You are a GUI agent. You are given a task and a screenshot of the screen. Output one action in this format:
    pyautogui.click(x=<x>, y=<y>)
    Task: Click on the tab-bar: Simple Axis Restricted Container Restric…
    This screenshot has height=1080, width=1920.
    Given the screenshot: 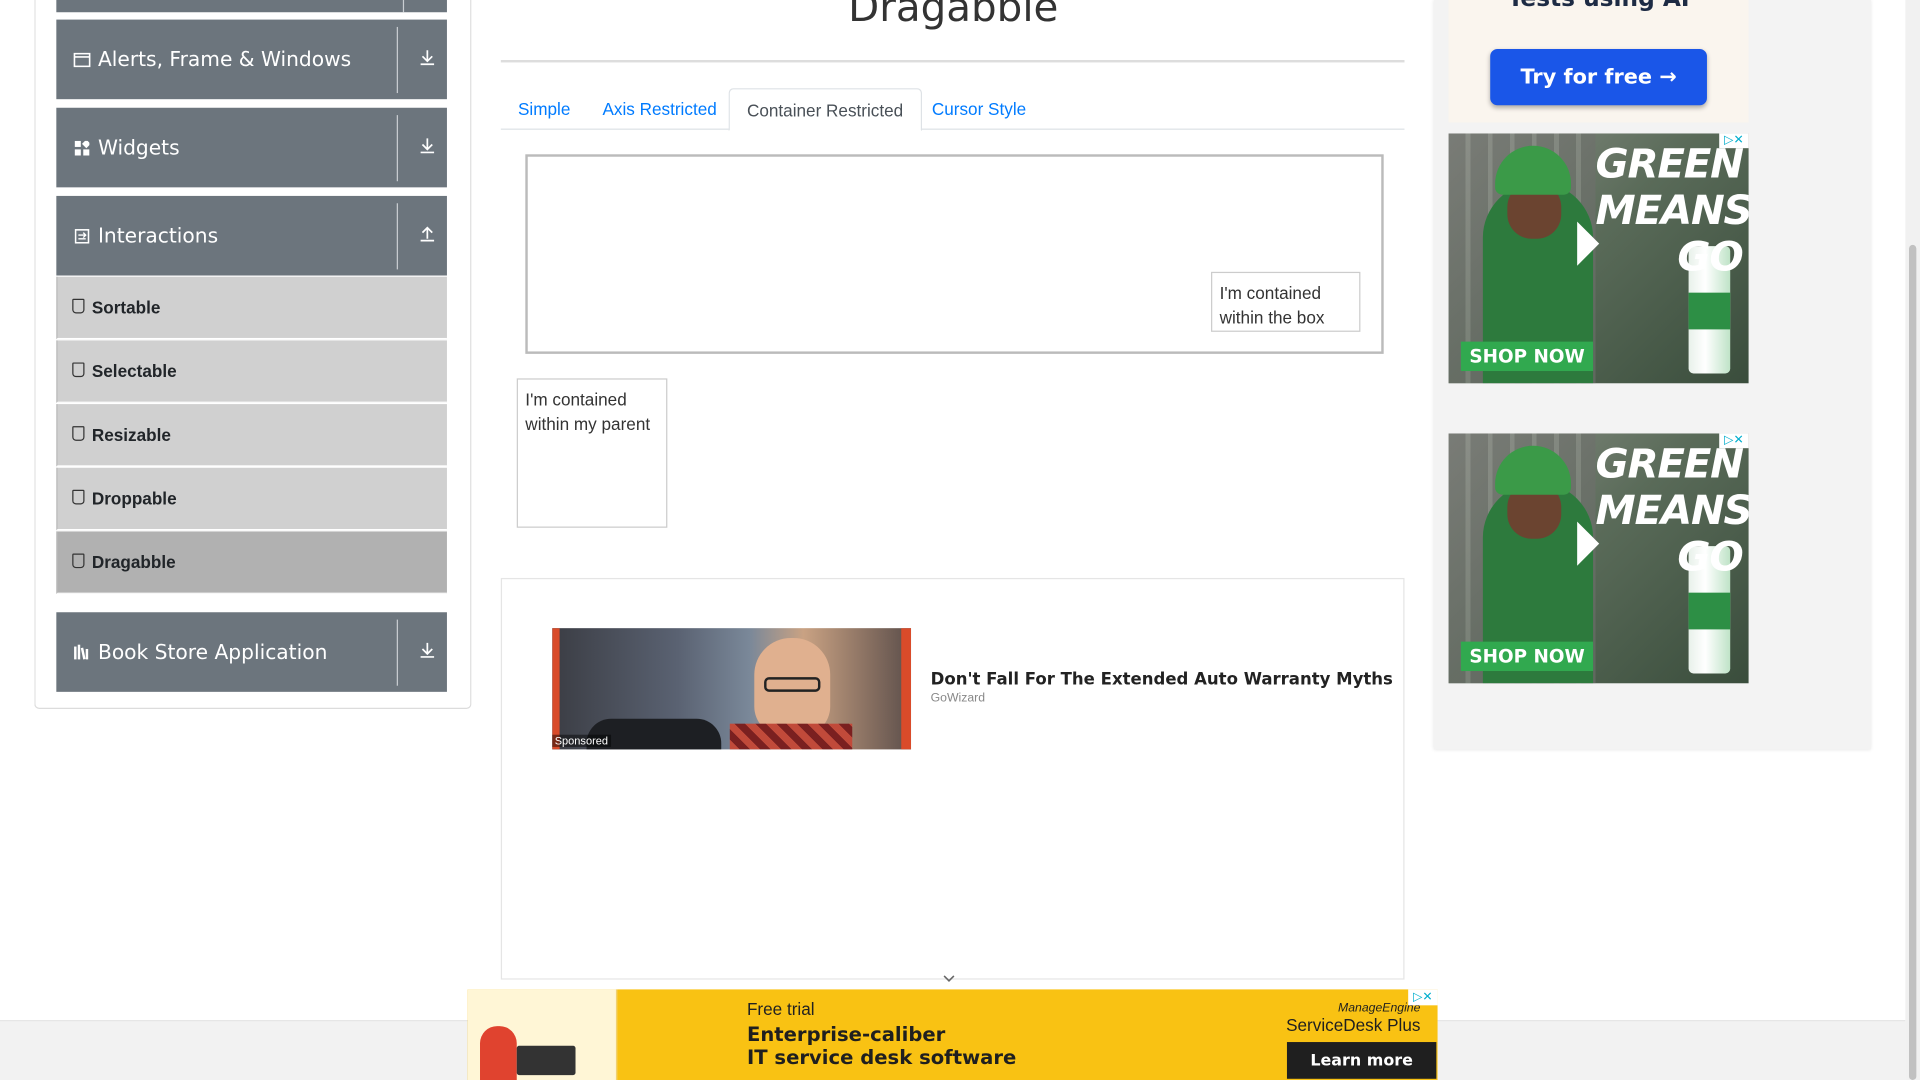 What is the action you would take?
    pyautogui.click(x=952, y=110)
    